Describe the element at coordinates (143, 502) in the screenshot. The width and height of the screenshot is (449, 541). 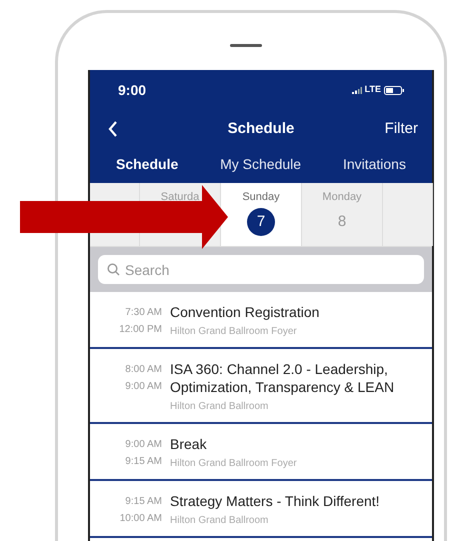
I see `start-time: 9:15 AM` at that location.